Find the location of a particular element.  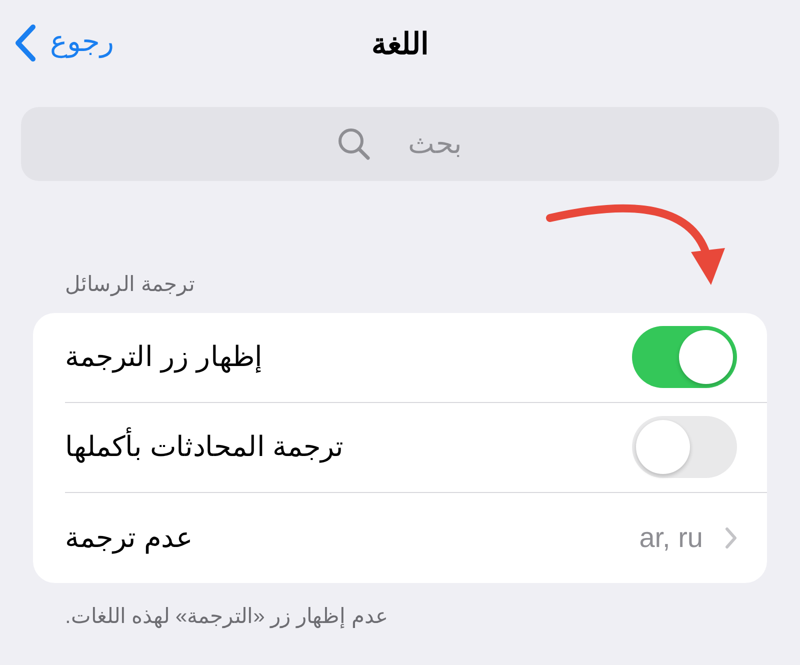

section-footer: عدم إظهار زر «الترجمة» لهذه اللغات. is located at coordinates (226, 616).